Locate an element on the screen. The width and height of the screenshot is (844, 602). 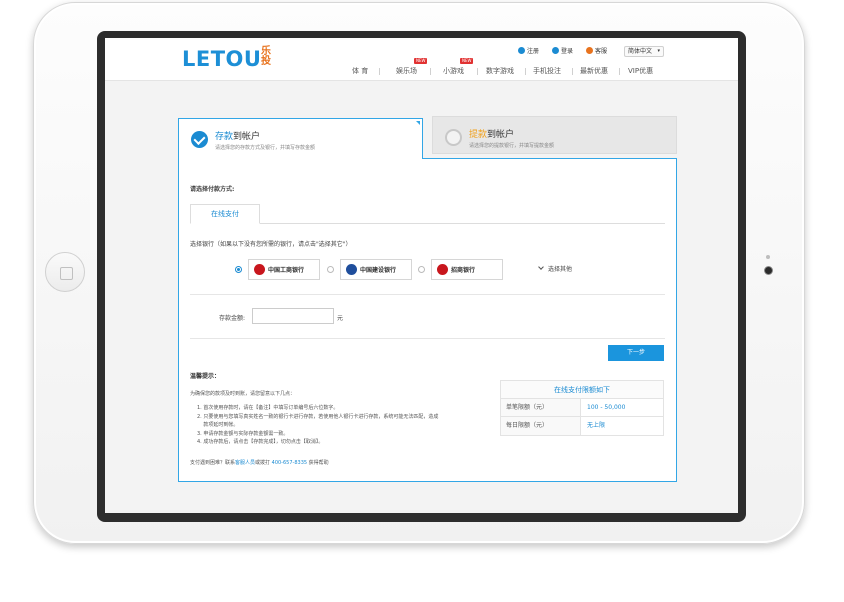
chevron-down-icon: ▾ is located at coordinates (658, 51).